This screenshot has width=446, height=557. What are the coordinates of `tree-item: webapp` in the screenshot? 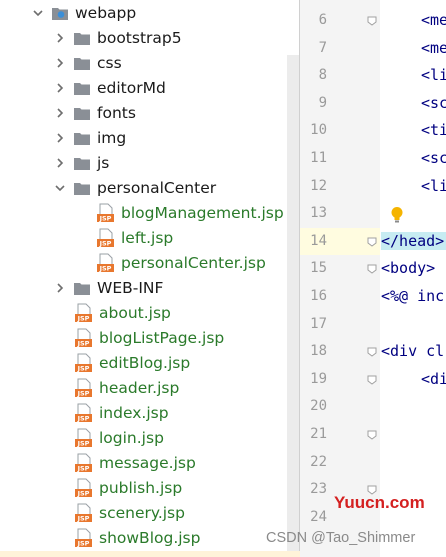 It's located at (150, 12).